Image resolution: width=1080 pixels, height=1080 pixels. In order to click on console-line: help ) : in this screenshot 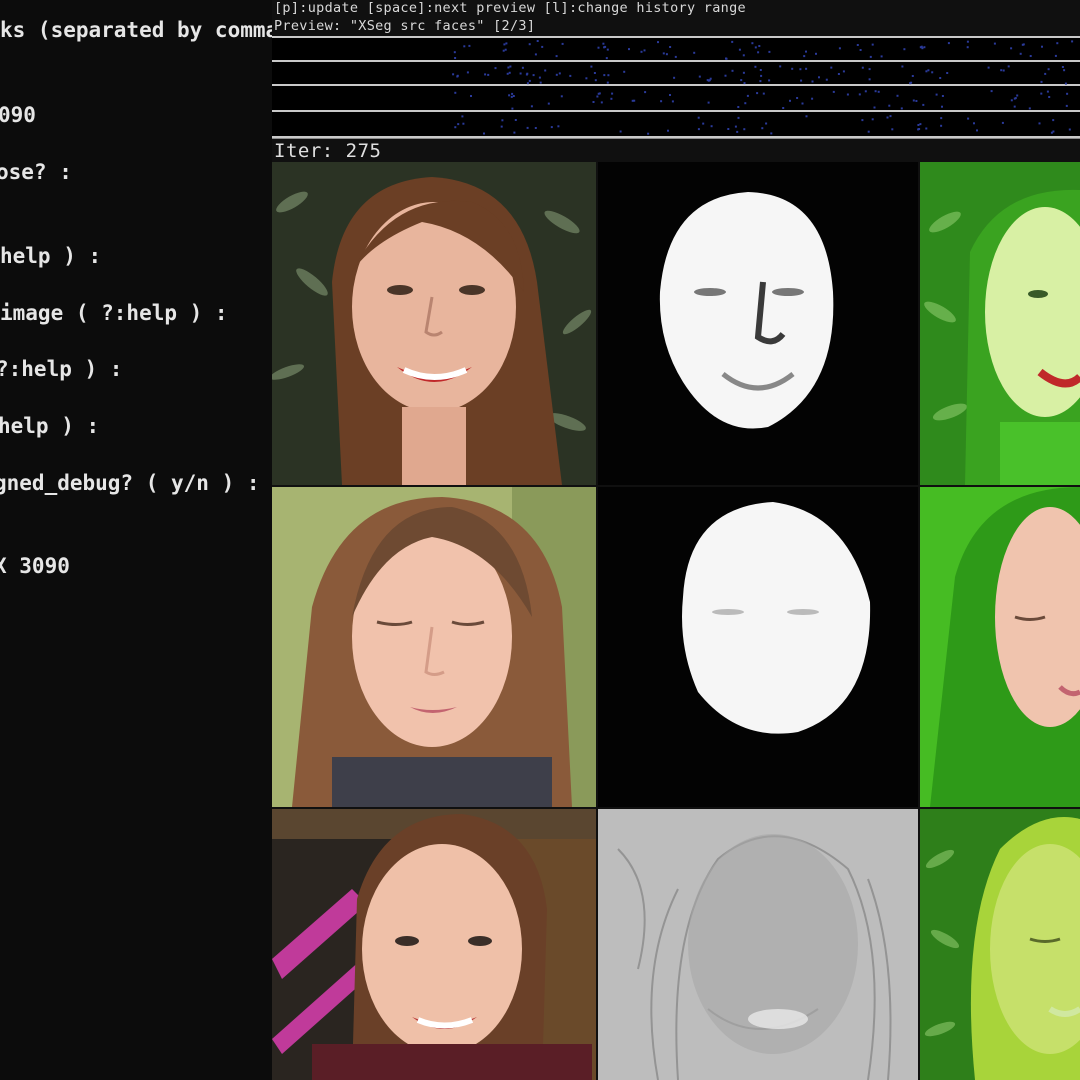, I will do `click(50, 426)`.